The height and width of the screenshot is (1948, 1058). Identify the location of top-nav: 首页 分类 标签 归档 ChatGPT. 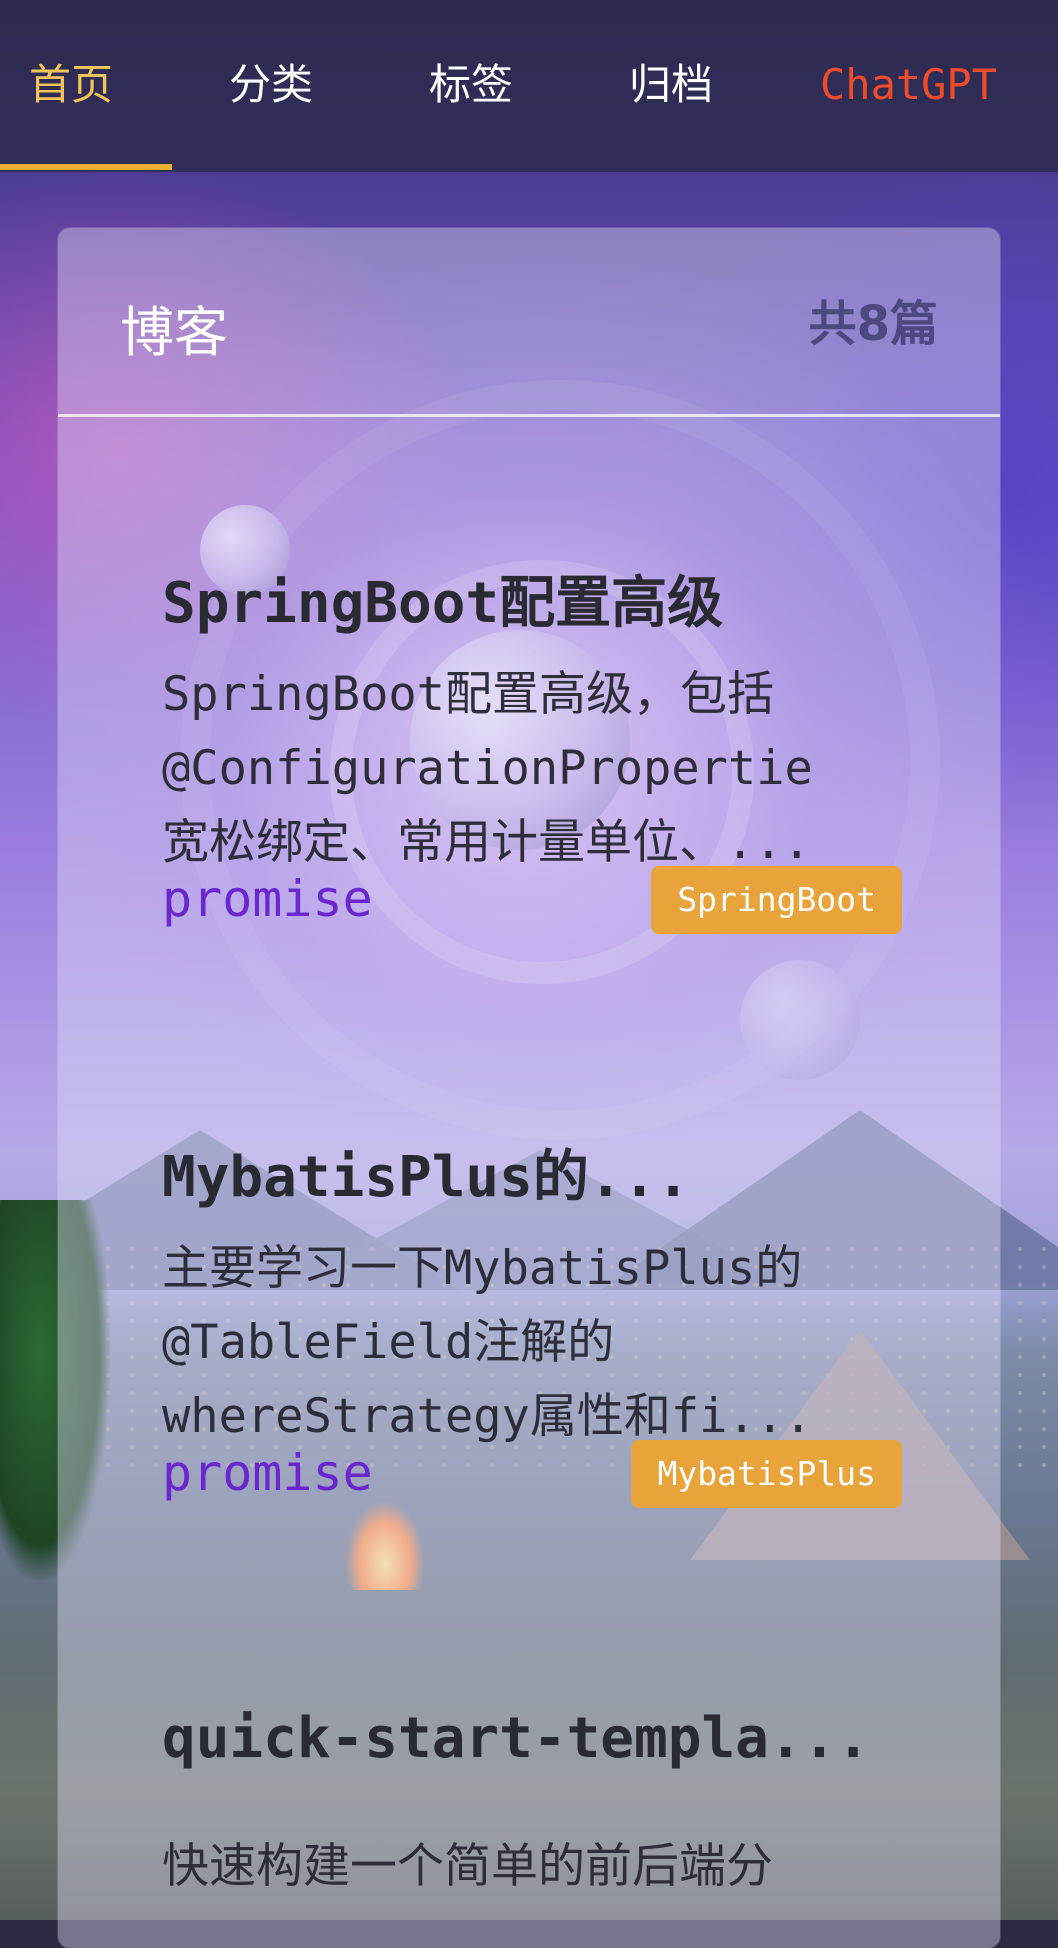
(529, 86).